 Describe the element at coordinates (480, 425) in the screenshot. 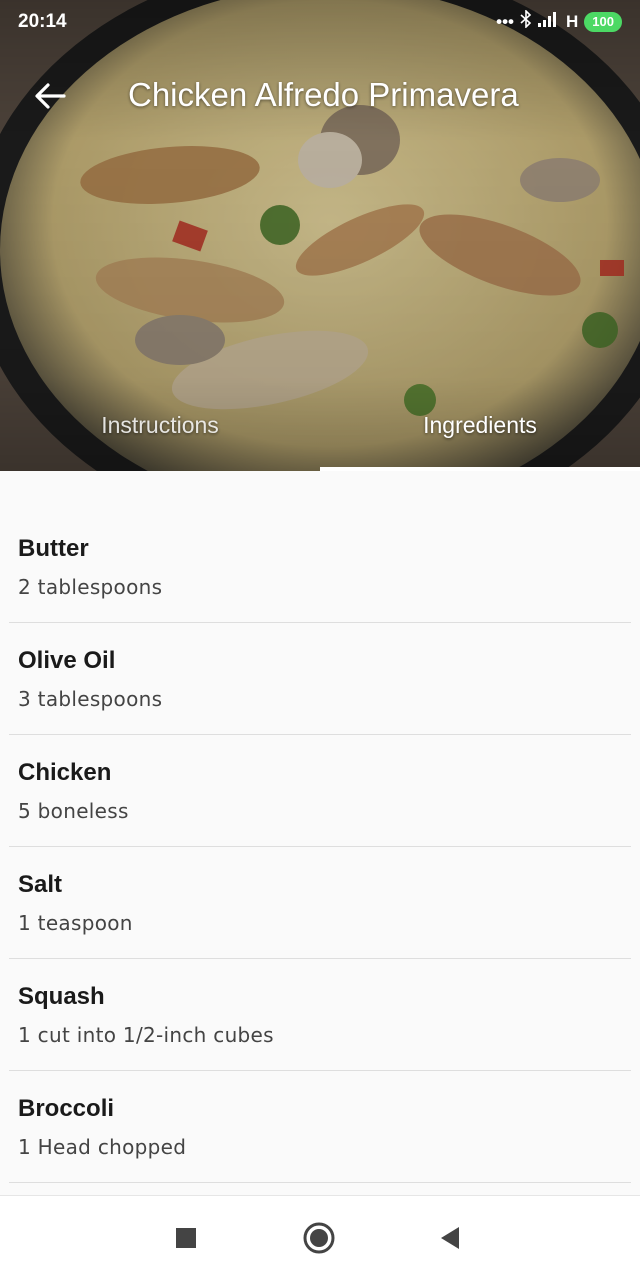

I see `tab-ingredients-label: Ingredients` at that location.